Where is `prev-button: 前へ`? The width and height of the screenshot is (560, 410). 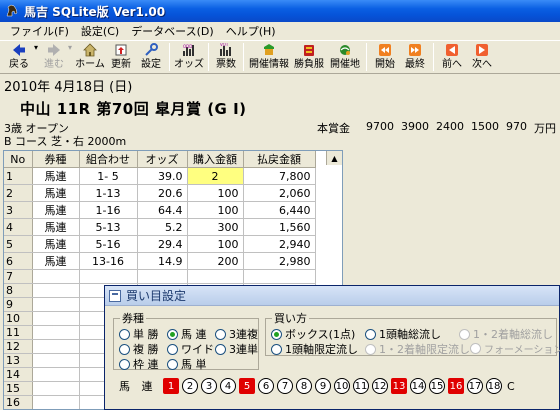
prev-button: 前へ is located at coordinates (452, 57).